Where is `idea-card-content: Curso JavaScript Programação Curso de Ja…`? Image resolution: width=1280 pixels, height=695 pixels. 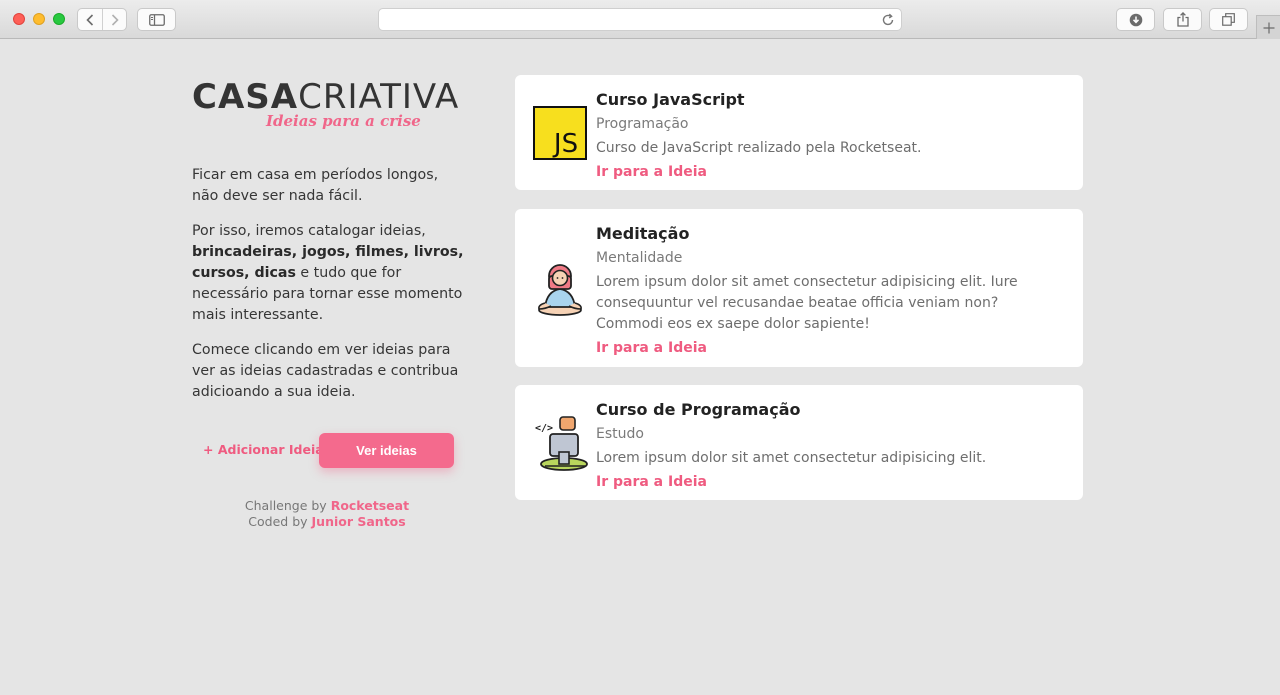
idea-card-content: Curso JavaScript Programação Curso de Ja… is located at coordinates (831, 135).